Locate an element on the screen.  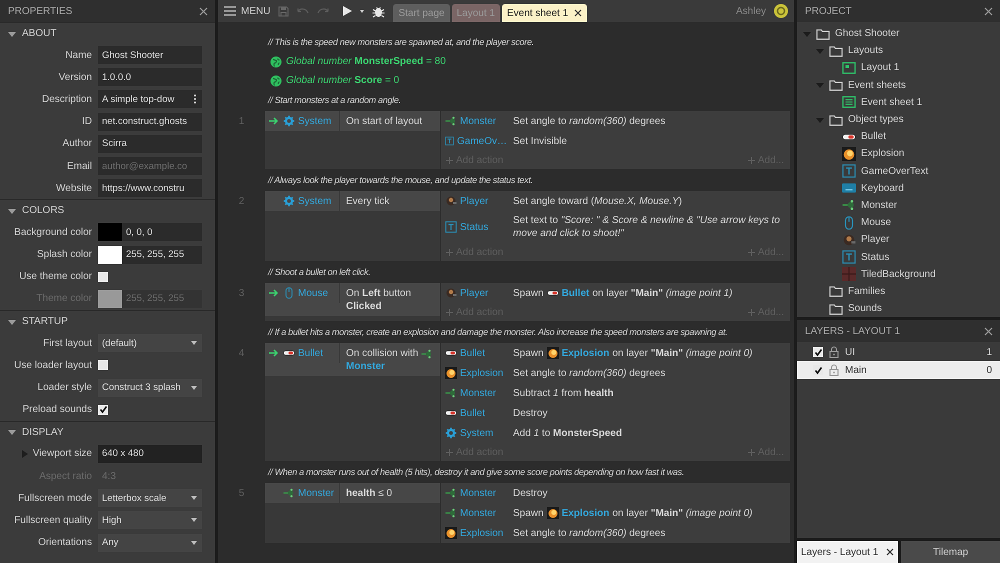
comment: // Shoot a bullet on left click. is located at coordinates (319, 272).